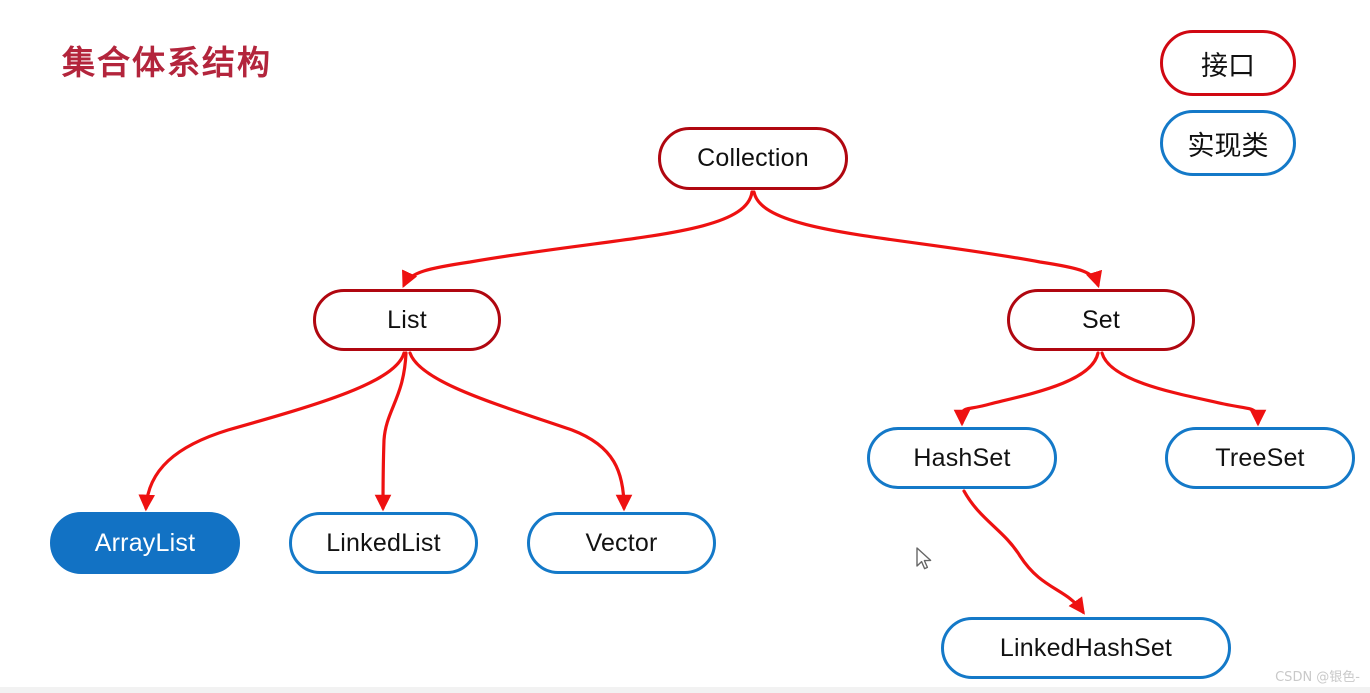  I want to click on node-linkedlist: LinkedList, so click(383, 543).